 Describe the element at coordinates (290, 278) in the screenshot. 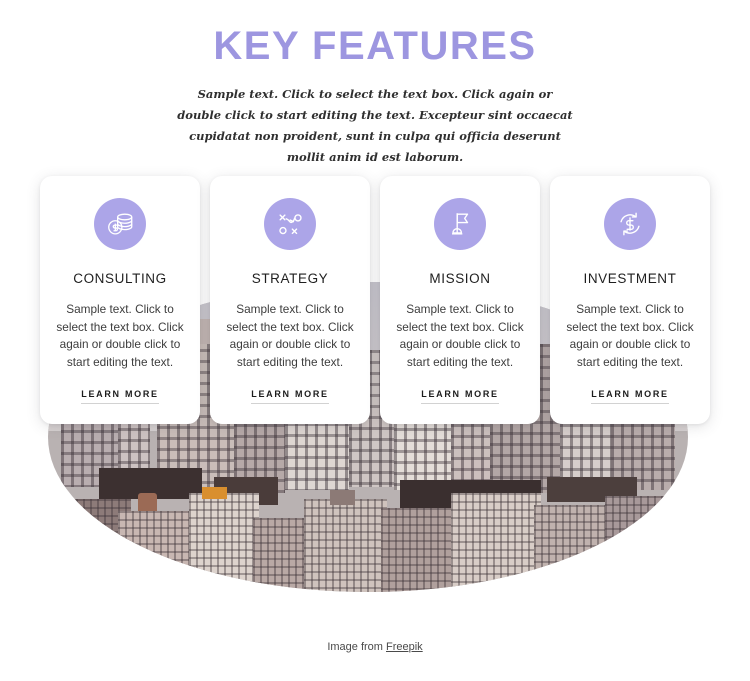

I see `card-title: STRATEGY` at that location.